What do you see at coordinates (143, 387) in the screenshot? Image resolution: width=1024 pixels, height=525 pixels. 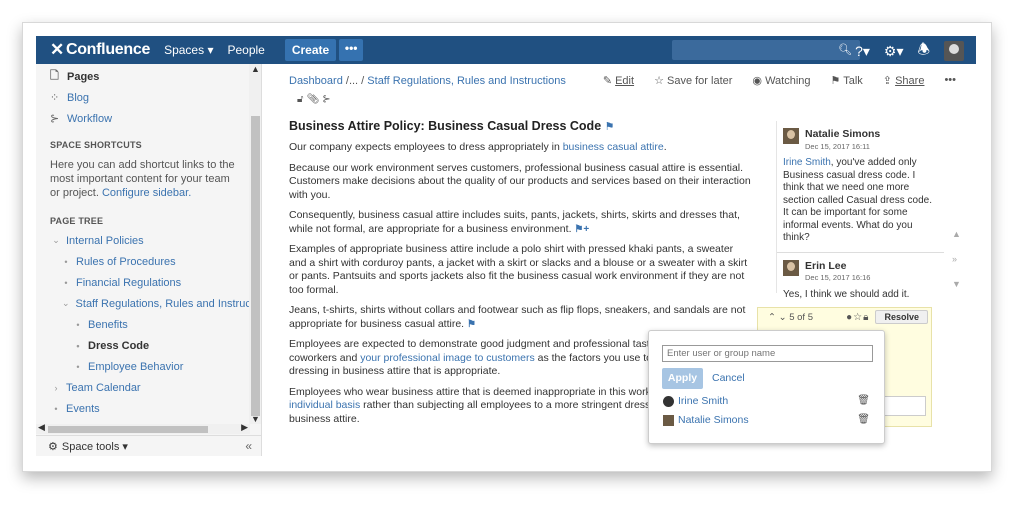 I see `tree-item-team-calendar: › Team Calendar` at bounding box center [143, 387].